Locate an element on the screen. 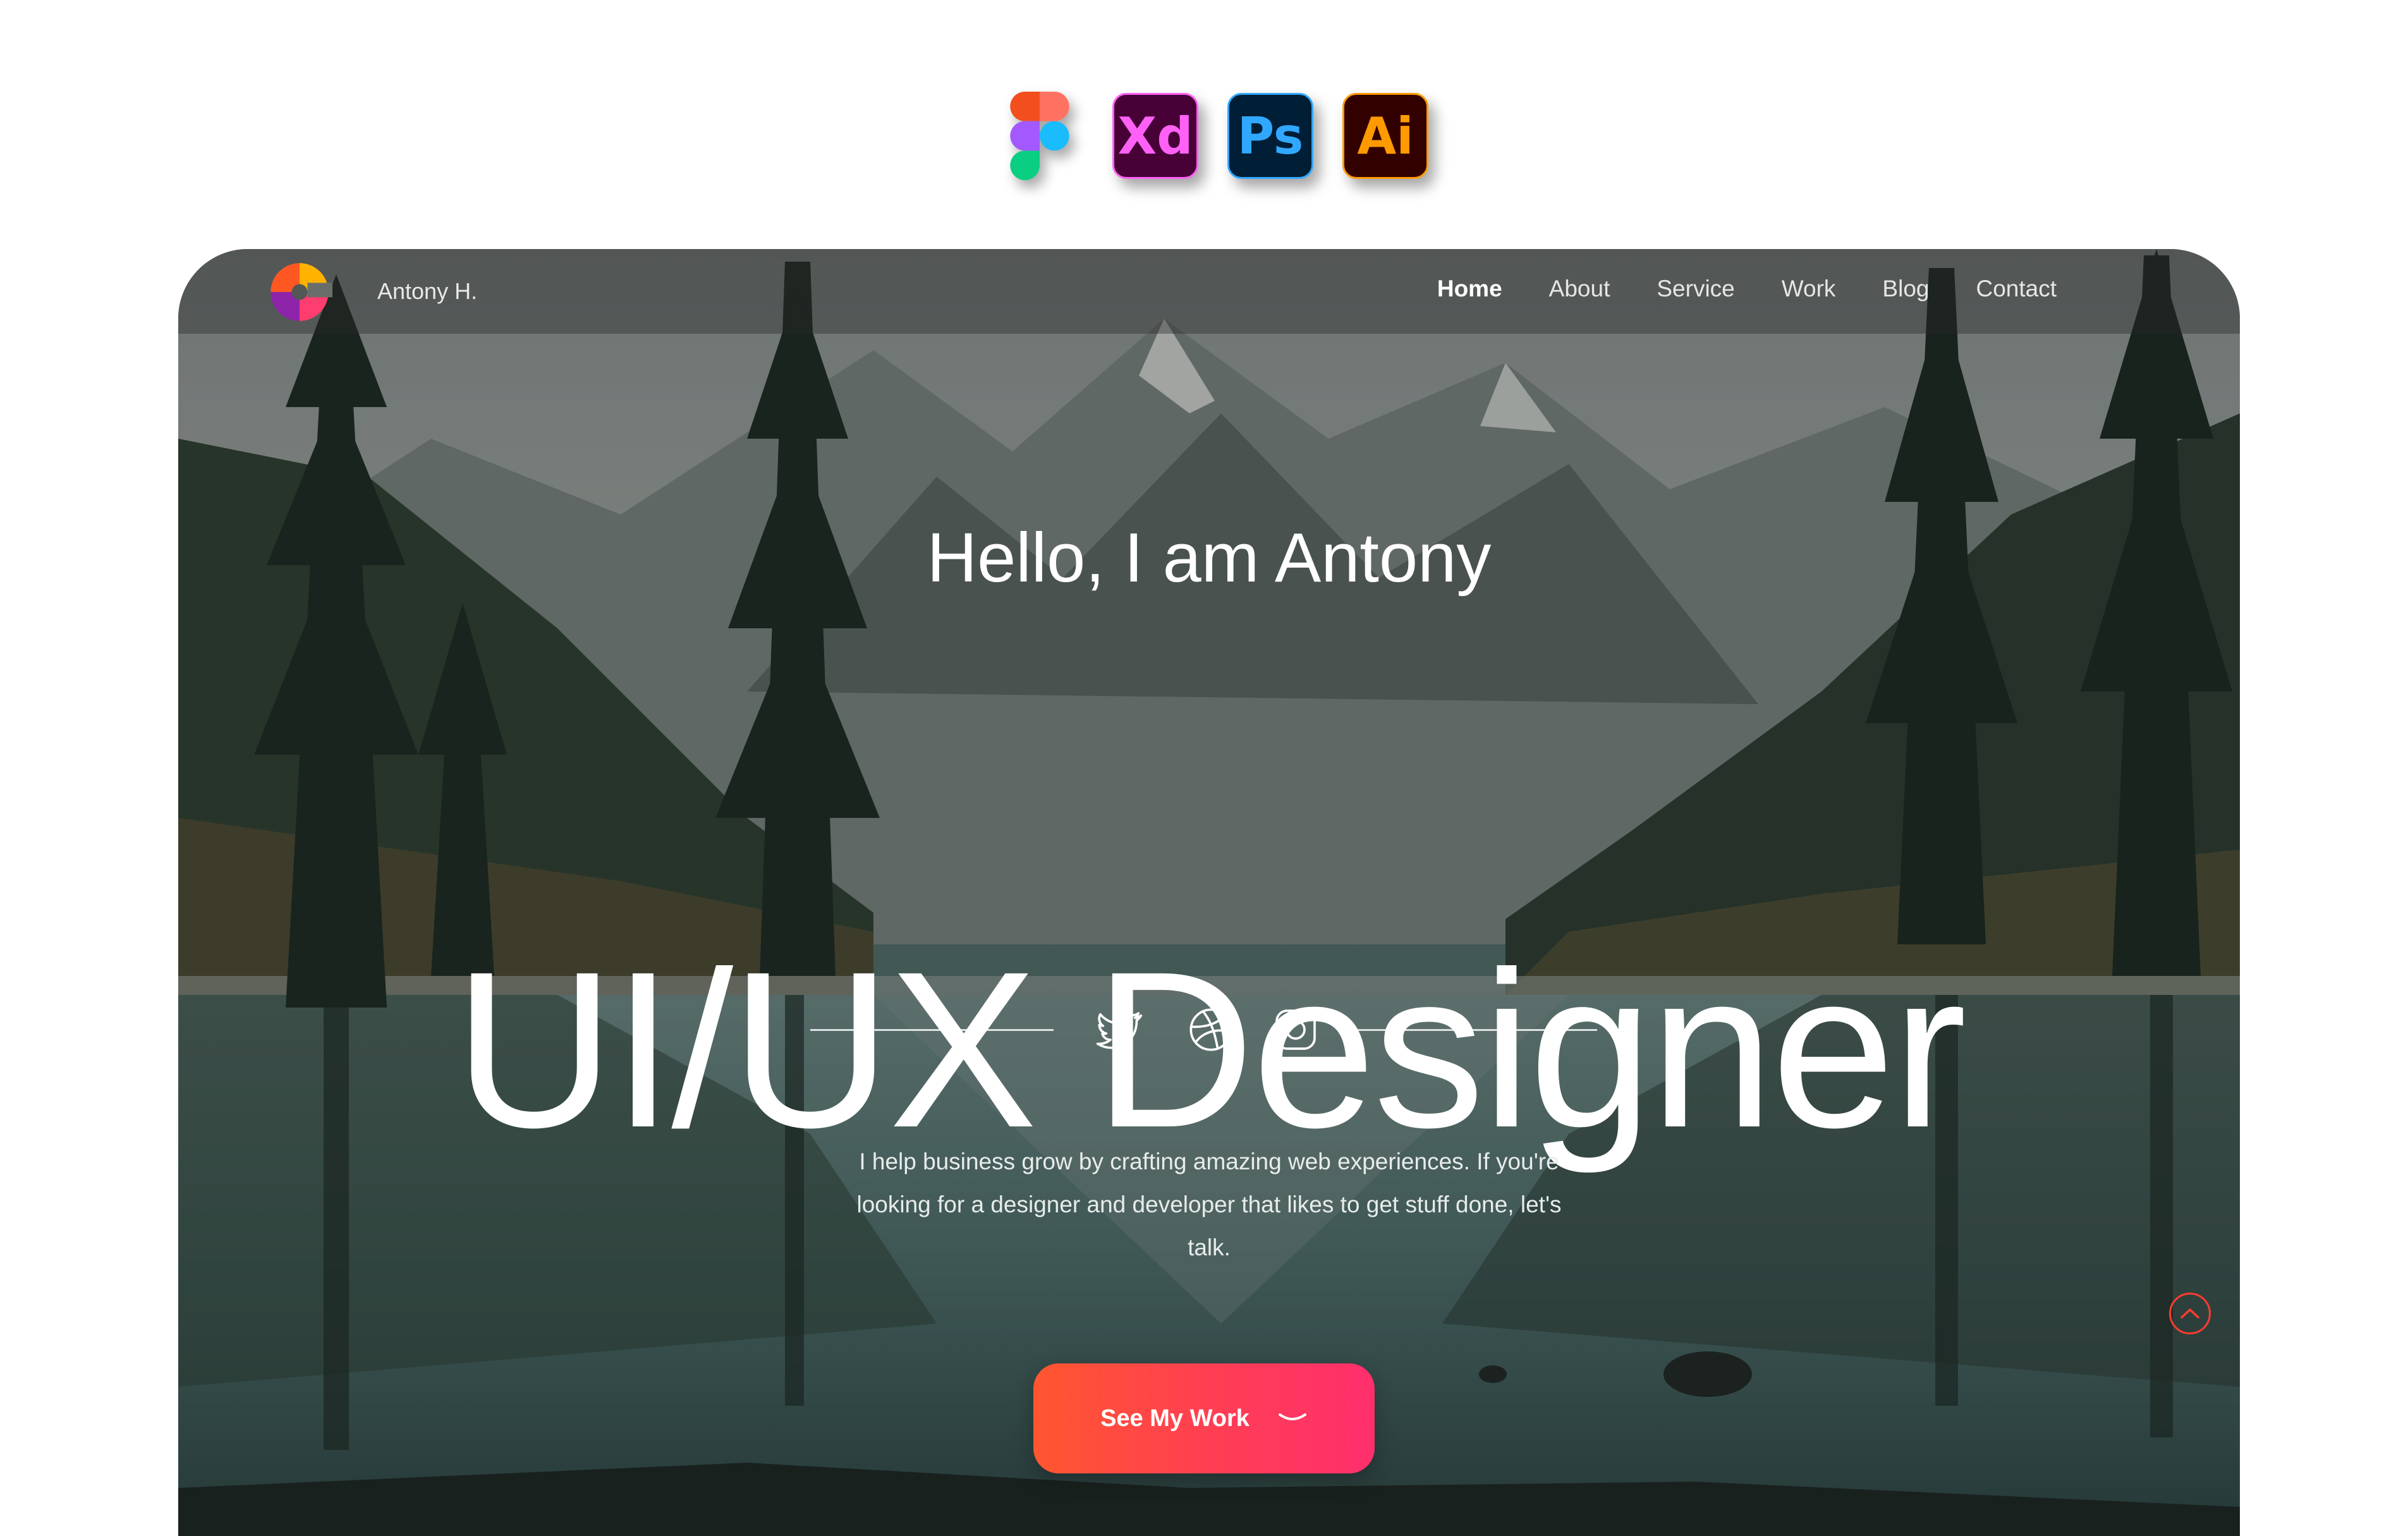  photoshop-label: Ps is located at coordinates (1270, 136).